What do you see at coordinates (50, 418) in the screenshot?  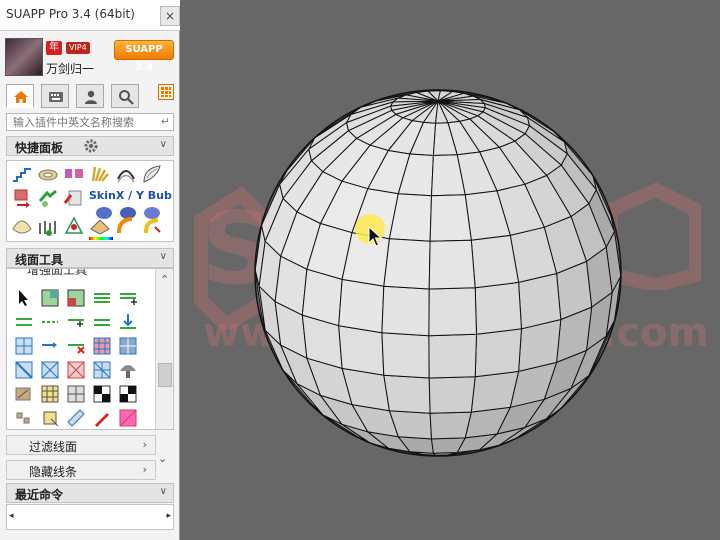 I see `box-uv-icon` at bounding box center [50, 418].